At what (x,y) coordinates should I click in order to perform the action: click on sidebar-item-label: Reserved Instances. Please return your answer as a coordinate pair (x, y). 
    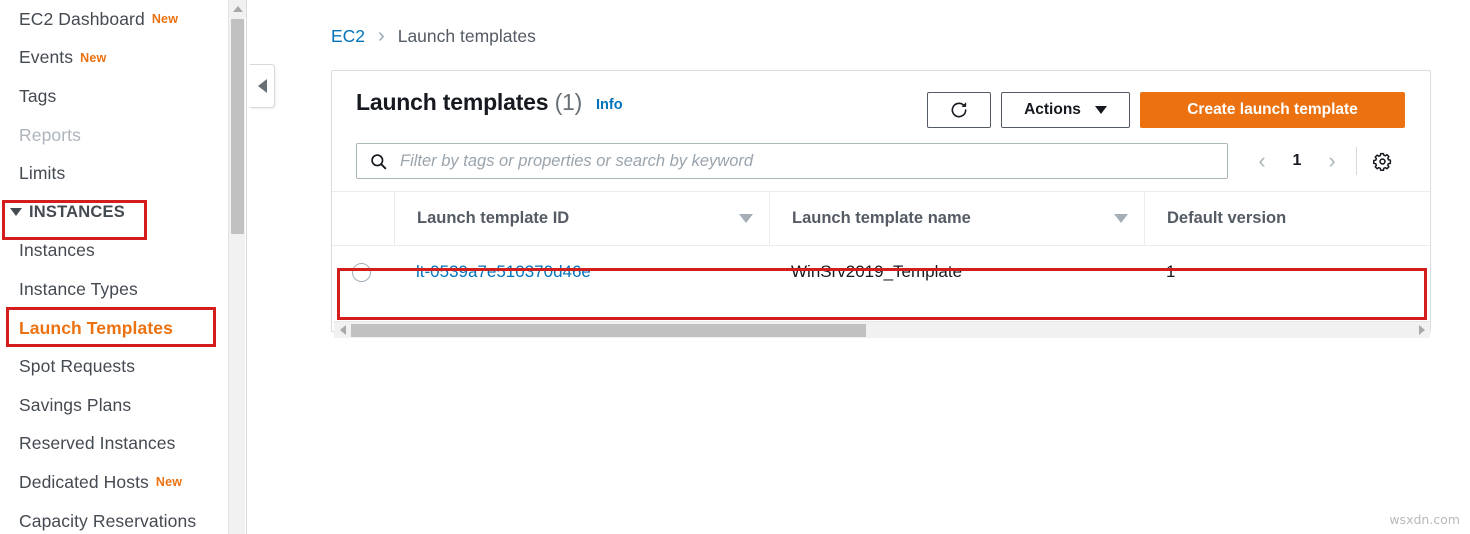
    Looking at the image, I should click on (97, 443).